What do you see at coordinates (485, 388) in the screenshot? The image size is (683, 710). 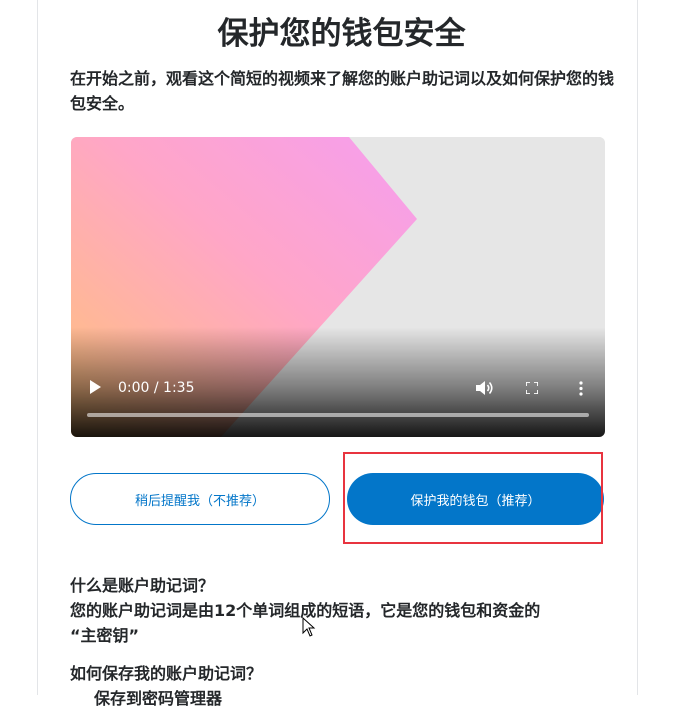 I see `volume-icon` at bounding box center [485, 388].